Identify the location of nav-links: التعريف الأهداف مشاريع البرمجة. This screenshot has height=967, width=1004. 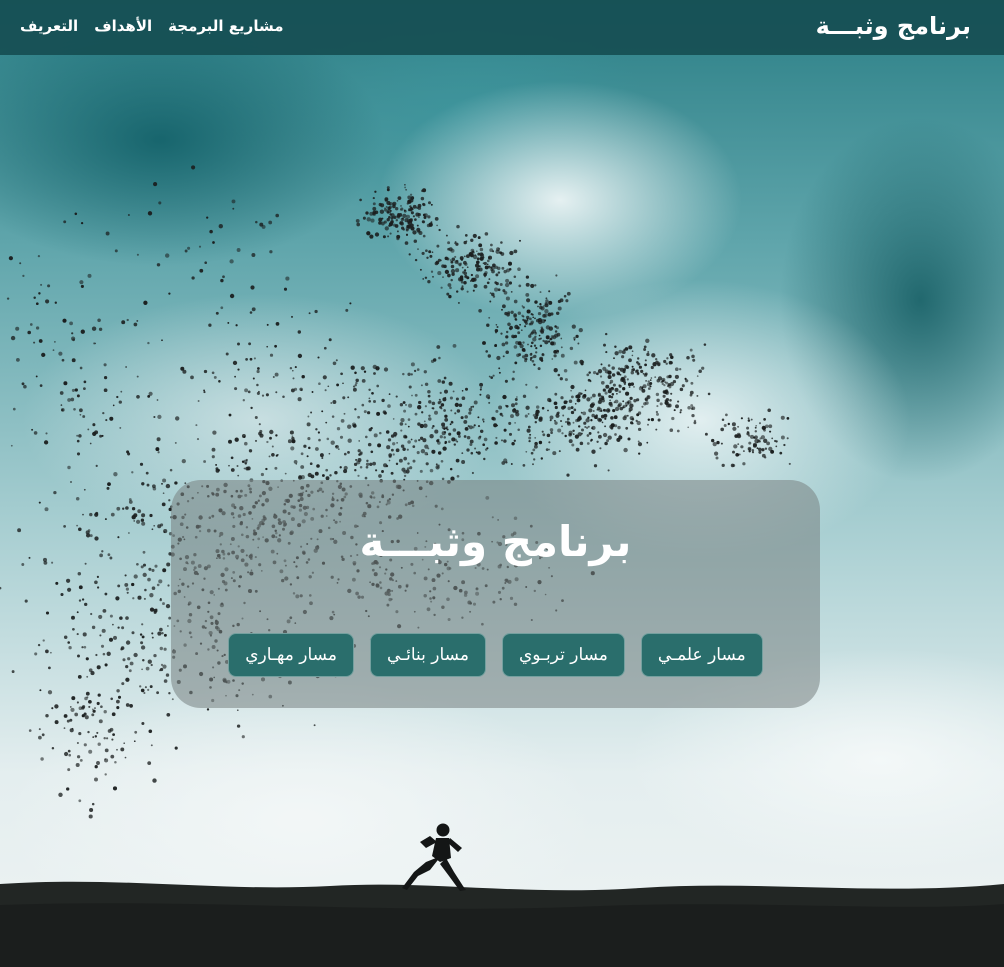
(152, 26).